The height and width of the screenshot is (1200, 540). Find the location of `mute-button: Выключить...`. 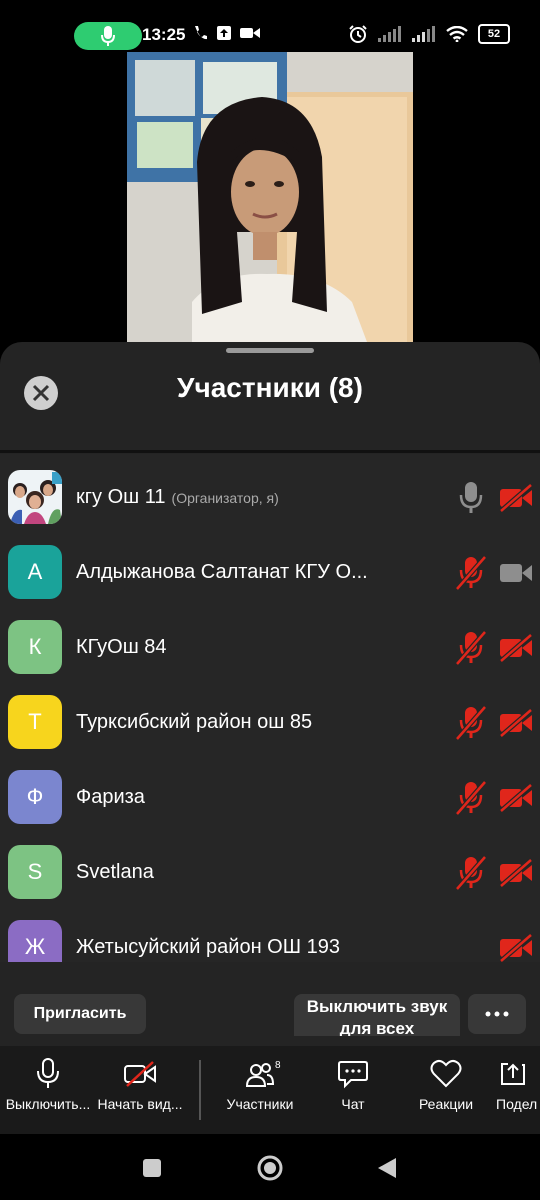

mute-button: Выключить... is located at coordinates (48, 1093).